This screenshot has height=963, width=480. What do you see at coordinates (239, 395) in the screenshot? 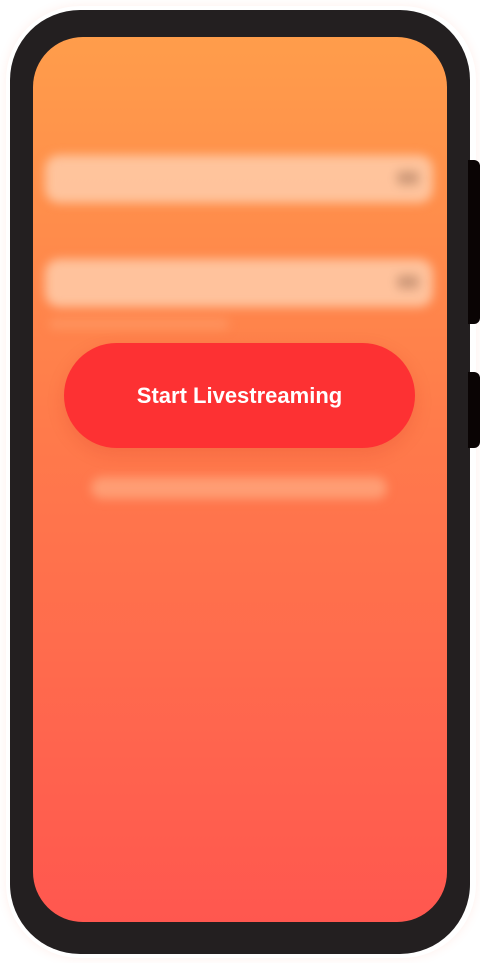
I see `start-livestreaming-button: Start Livestreaming` at bounding box center [239, 395].